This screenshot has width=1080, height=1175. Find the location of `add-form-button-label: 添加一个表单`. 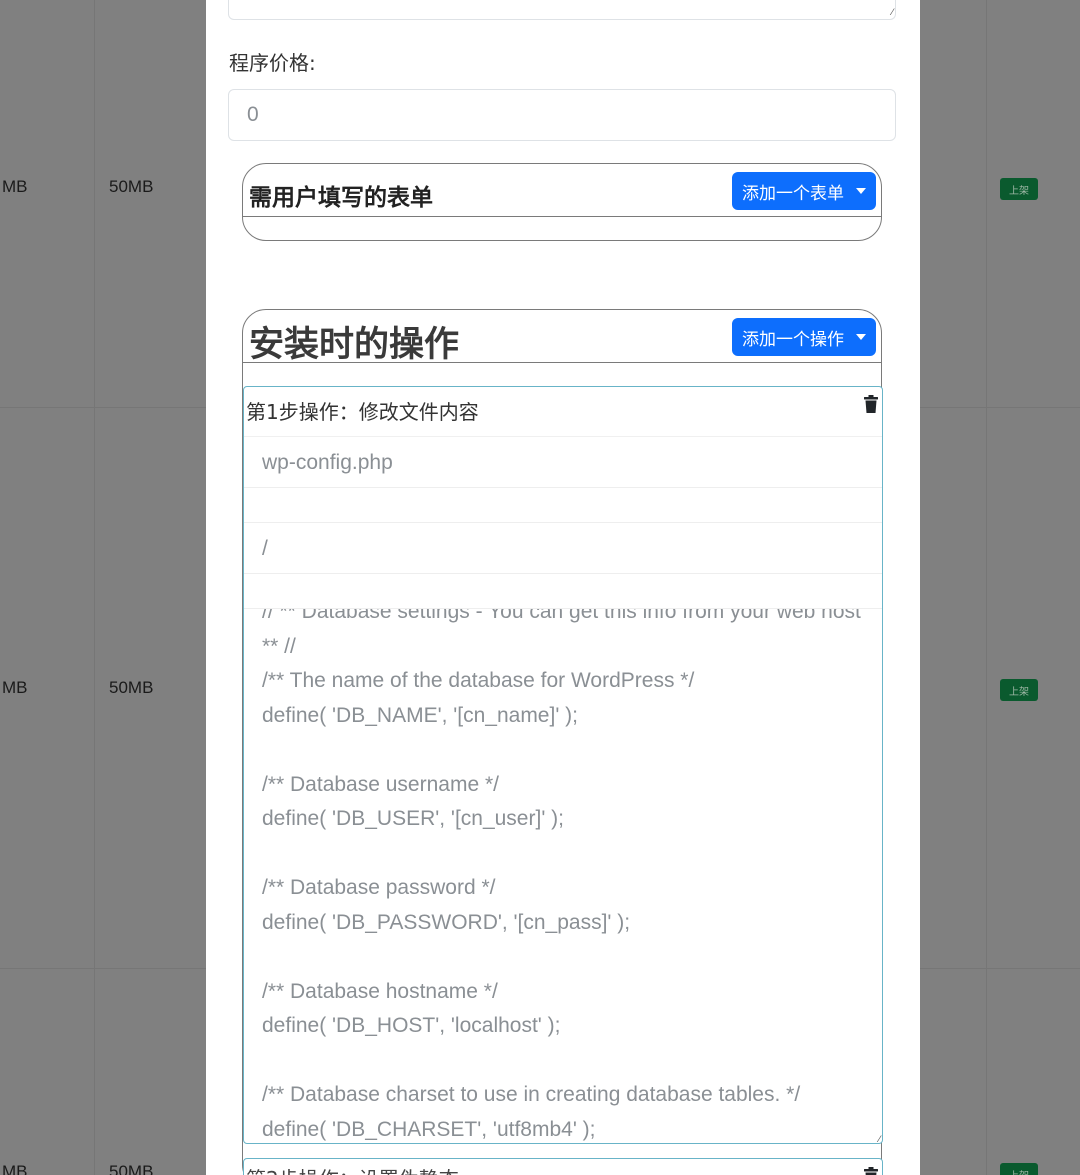

add-form-button-label: 添加一个表单 is located at coordinates (793, 193).